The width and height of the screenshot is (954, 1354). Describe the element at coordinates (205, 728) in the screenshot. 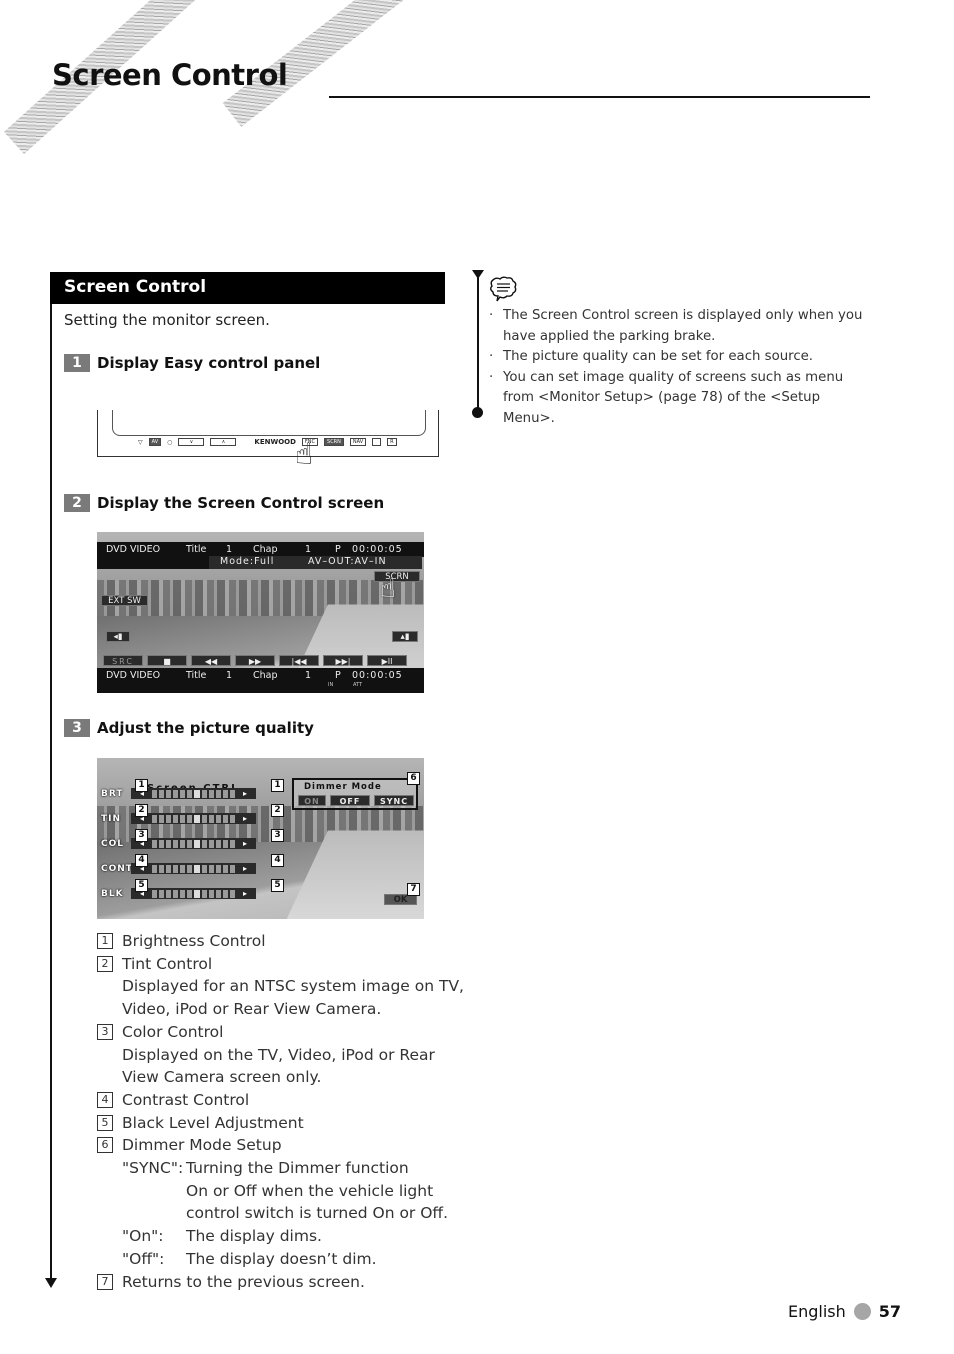

I see `step-label: Adjust the picture quality` at that location.